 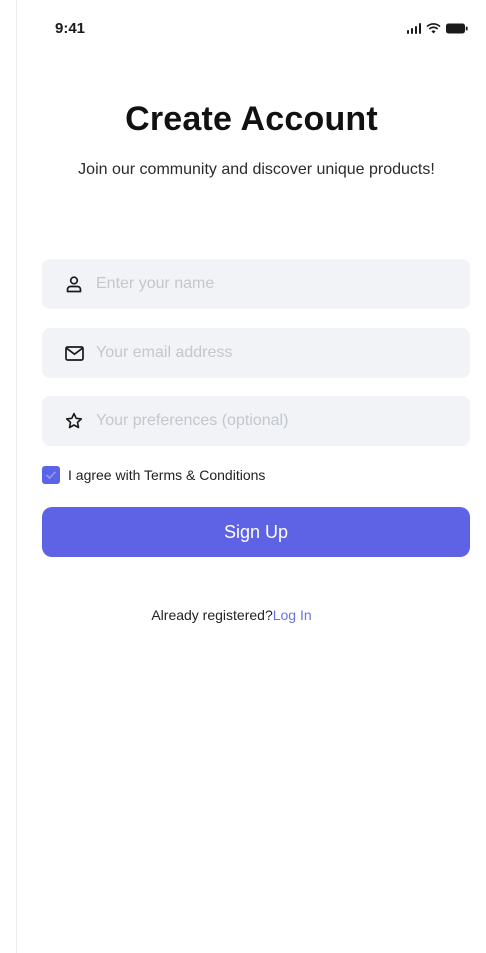 I want to click on status-bar: 9:41, so click(x=251, y=30).